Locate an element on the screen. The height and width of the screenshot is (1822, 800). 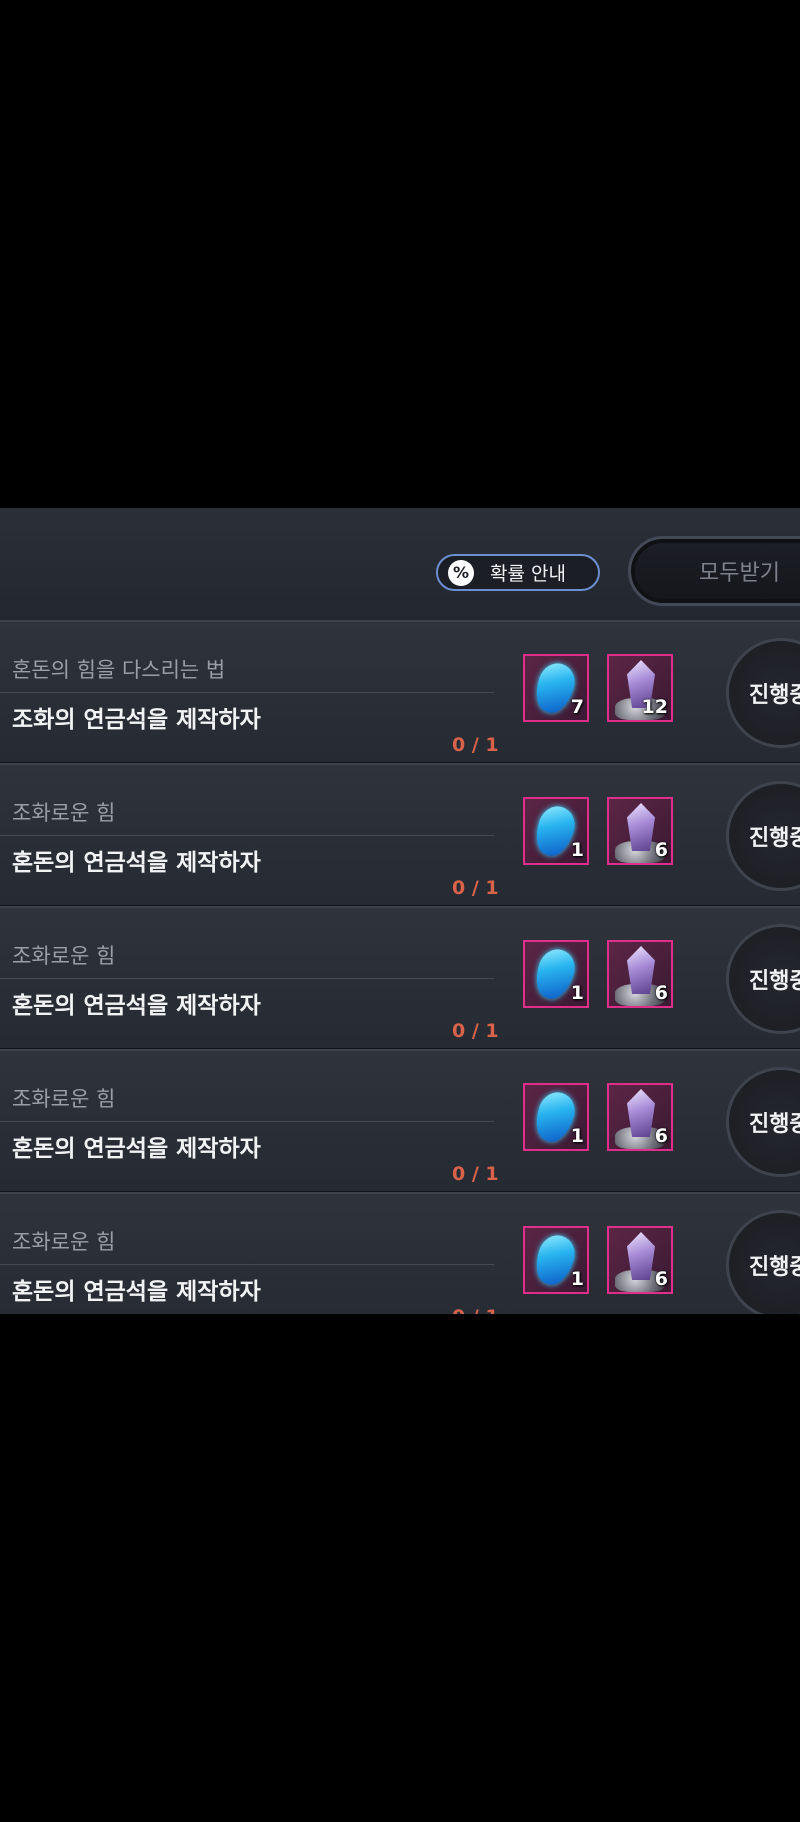
probability-info-button: % 확률 안내 is located at coordinates (518, 572).